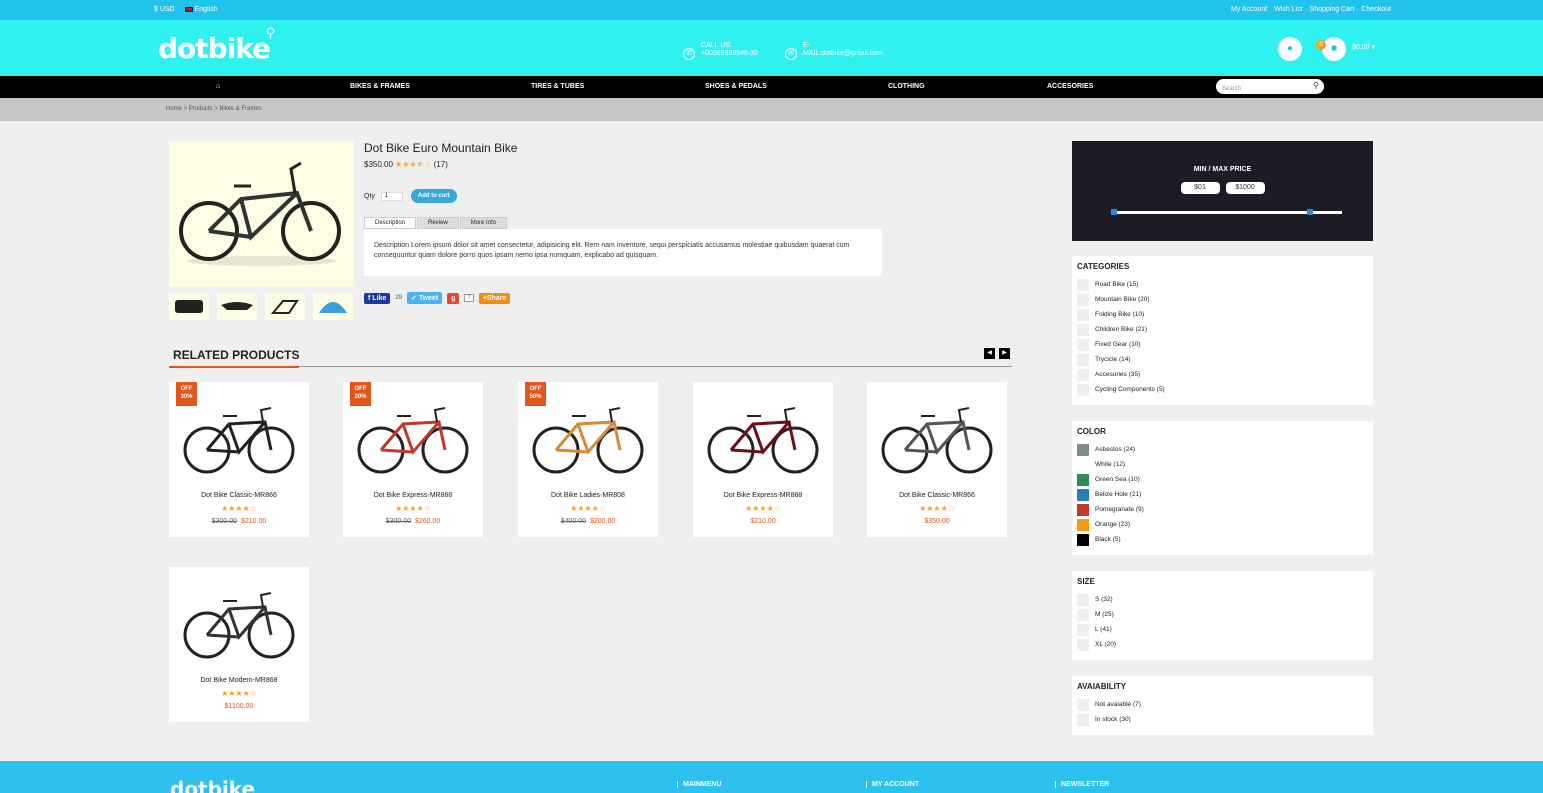 The width and height of the screenshot is (1543, 793). What do you see at coordinates (588, 495) in the screenshot?
I see `product-name: Dot Bike Ladies-MR808` at bounding box center [588, 495].